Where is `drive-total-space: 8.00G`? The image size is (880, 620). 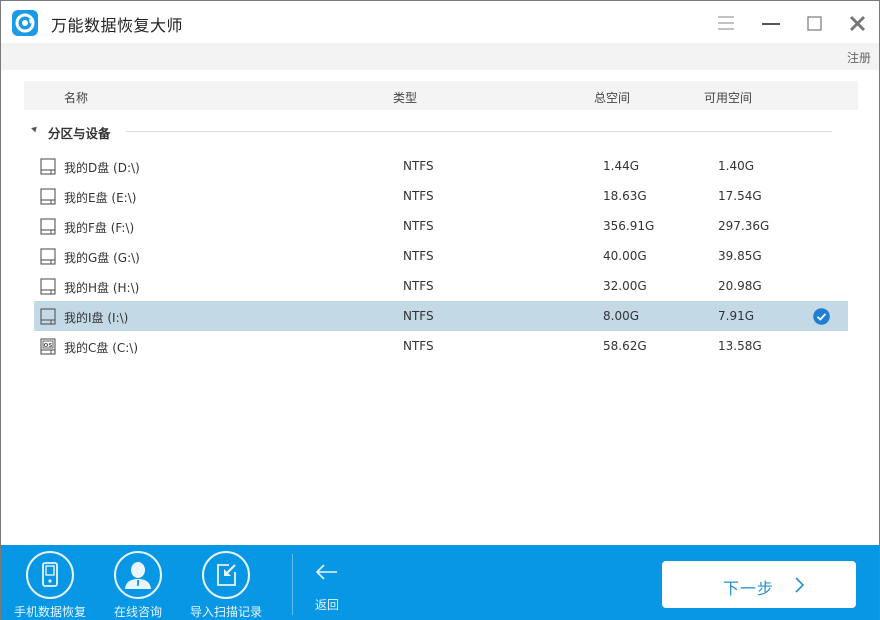 drive-total-space: 8.00G is located at coordinates (621, 316).